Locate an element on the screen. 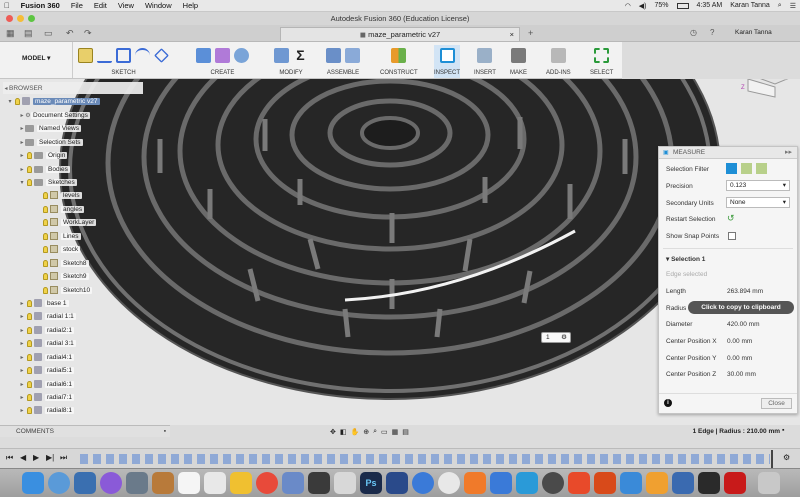 The width and height of the screenshot is (800, 497). workspace-switcher: MODEL ▾ is located at coordinates (36, 58).